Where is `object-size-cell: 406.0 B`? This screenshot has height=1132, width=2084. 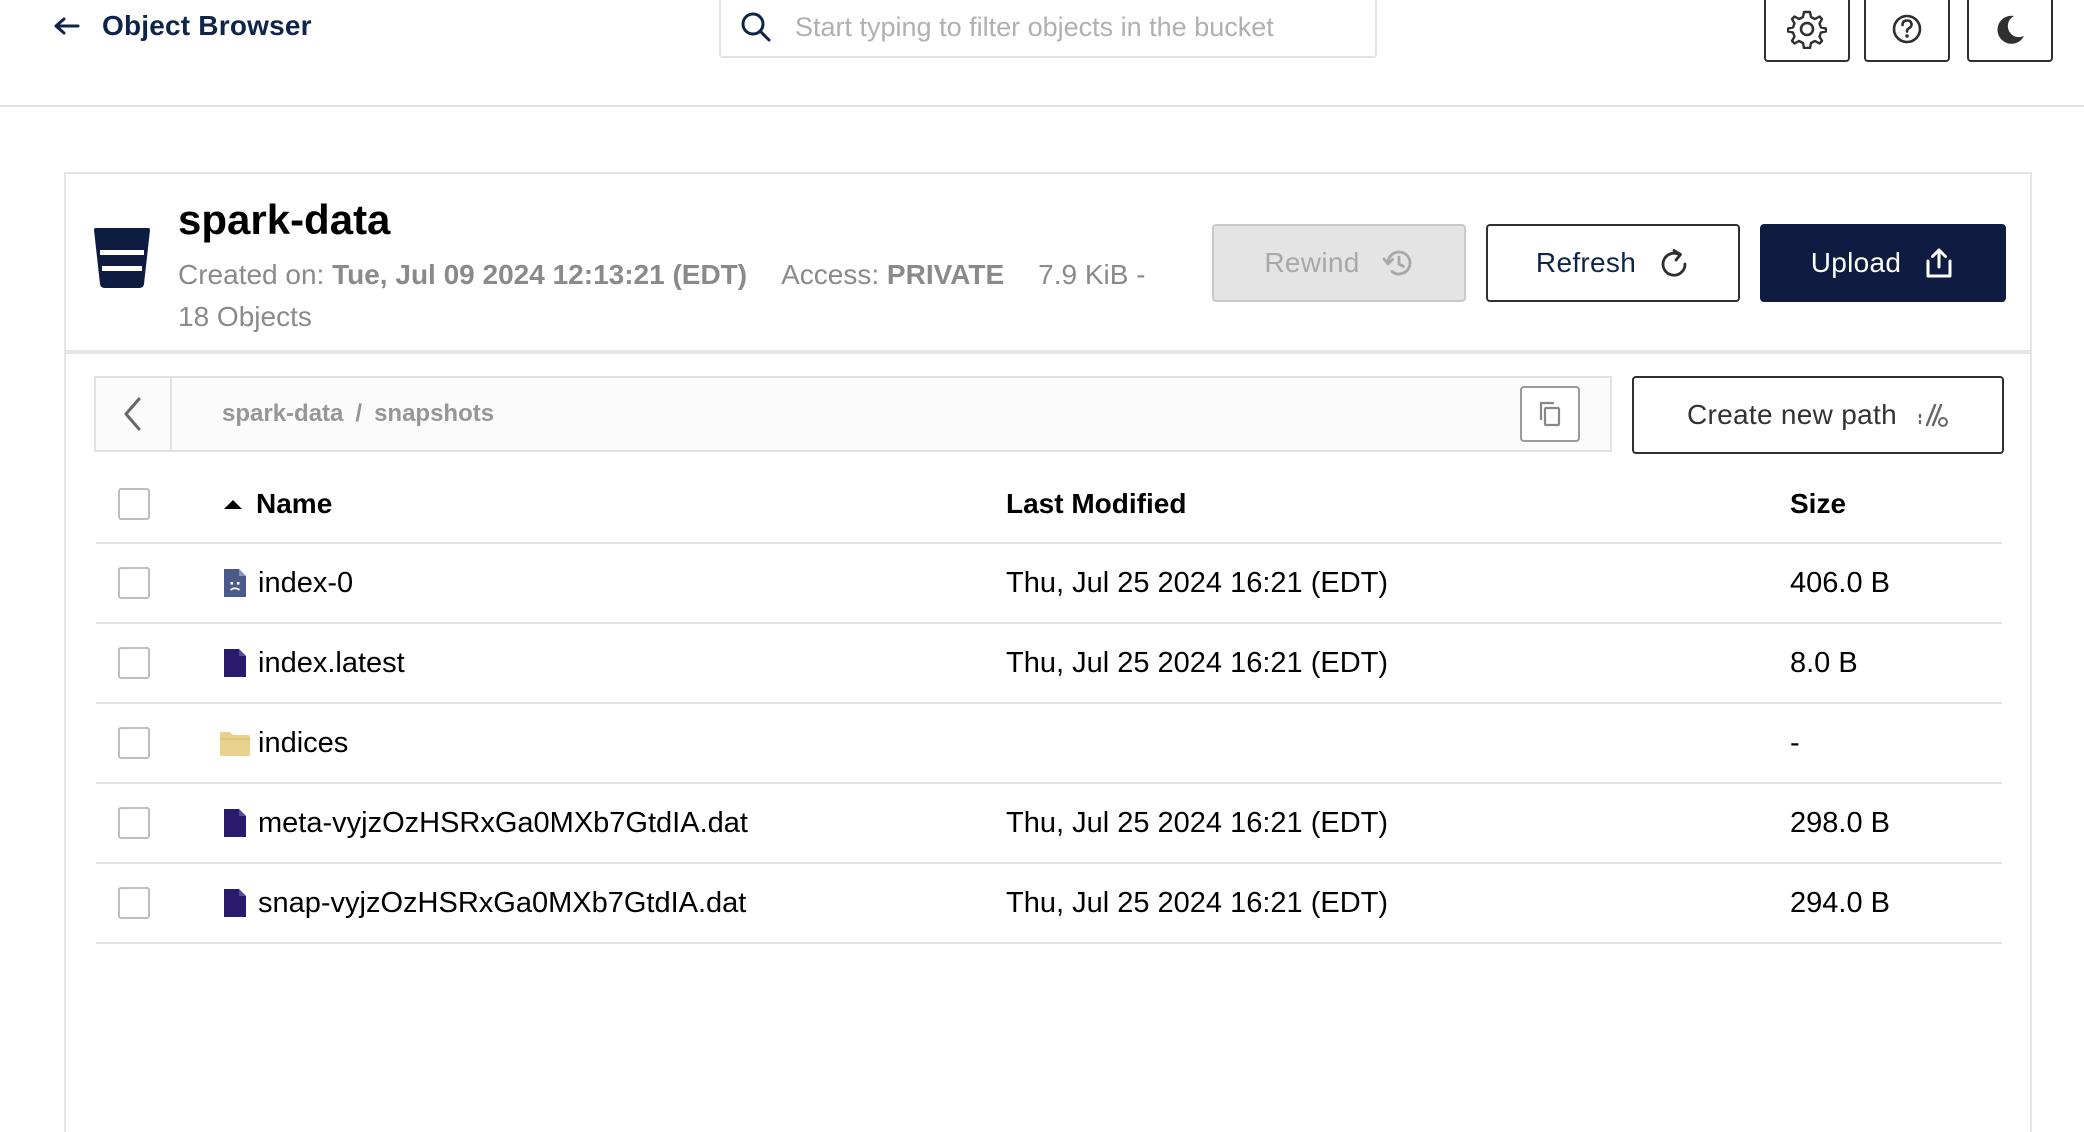
object-size-cell: 406.0 B is located at coordinates (1840, 582).